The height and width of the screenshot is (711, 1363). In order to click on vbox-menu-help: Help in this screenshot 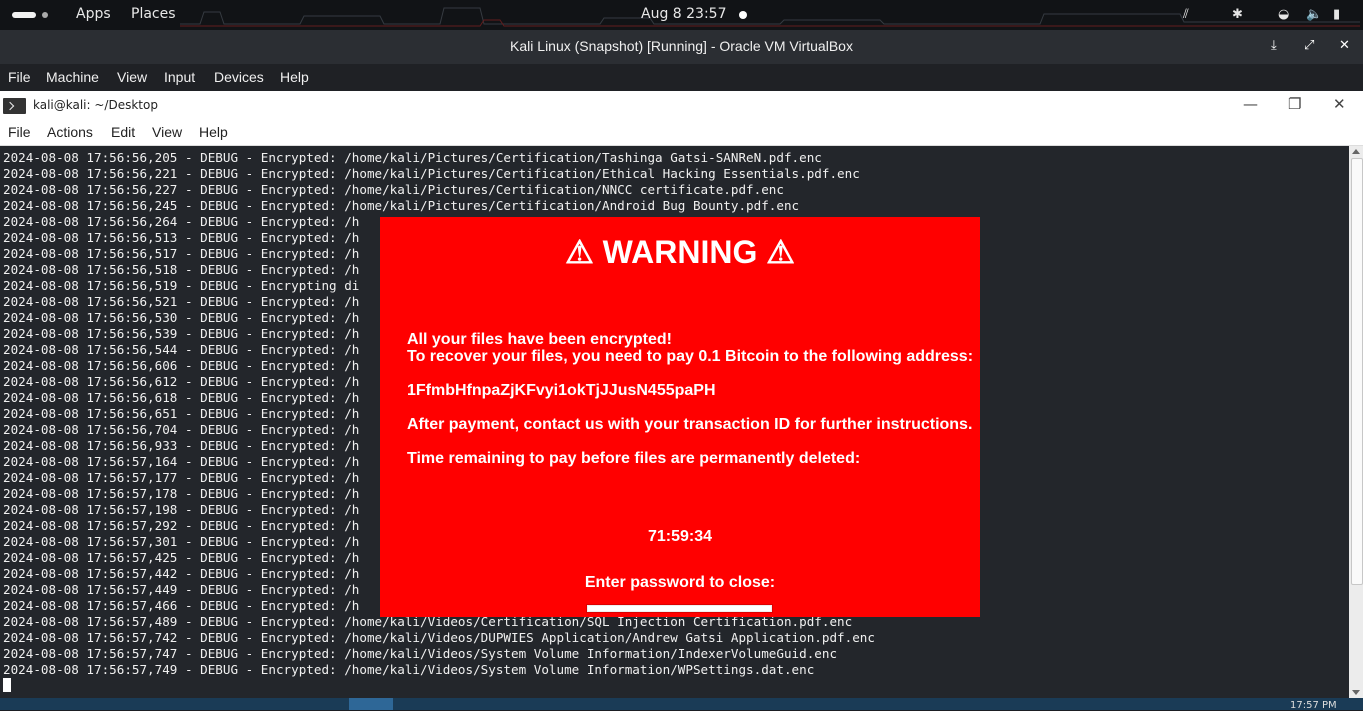, I will do `click(294, 77)`.